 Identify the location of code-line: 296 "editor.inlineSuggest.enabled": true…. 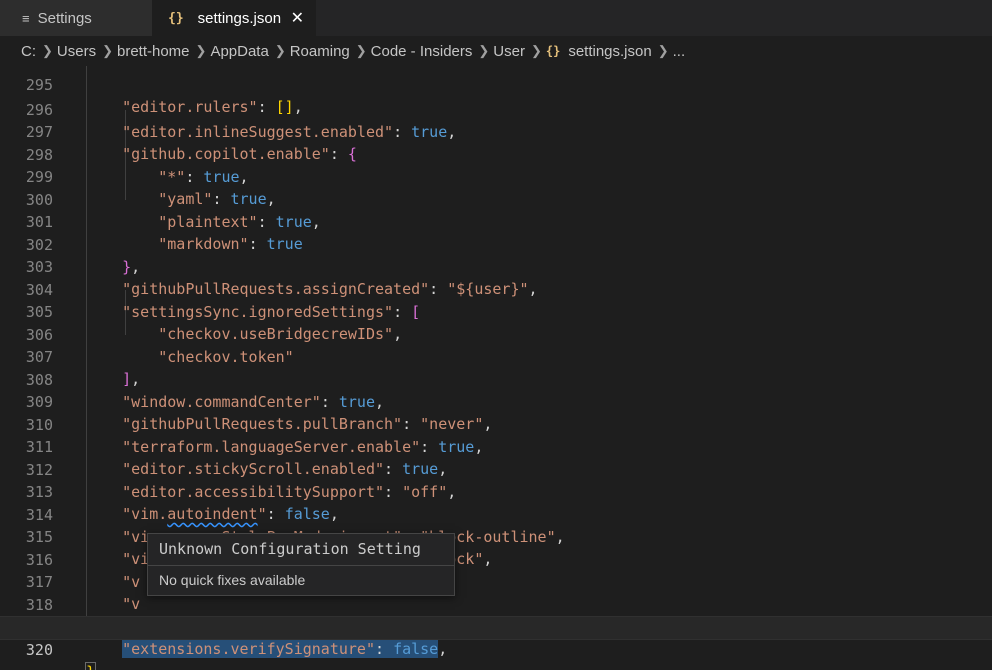
(496, 109).